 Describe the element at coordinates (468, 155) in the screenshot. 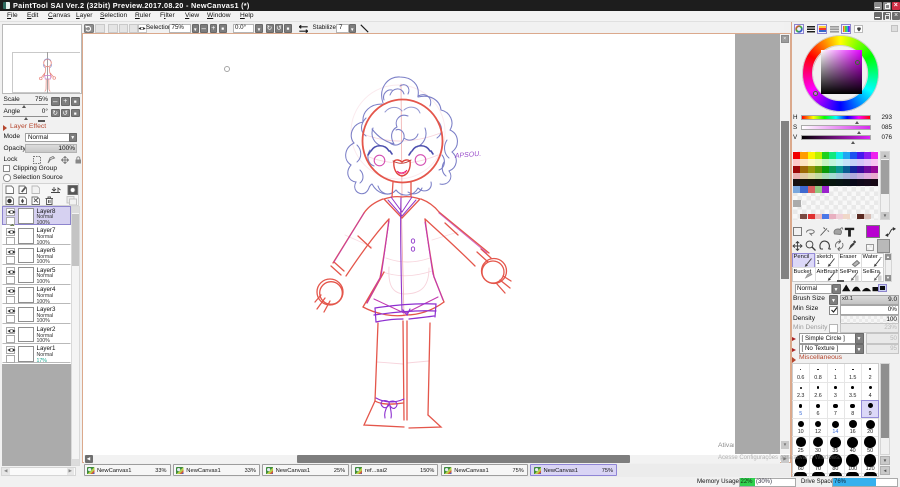

I see `svg-text: APSOU.` at that location.